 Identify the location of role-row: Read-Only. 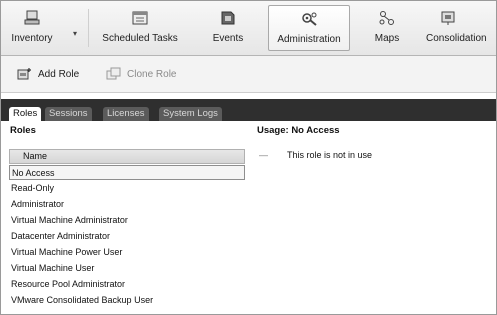
(127, 188).